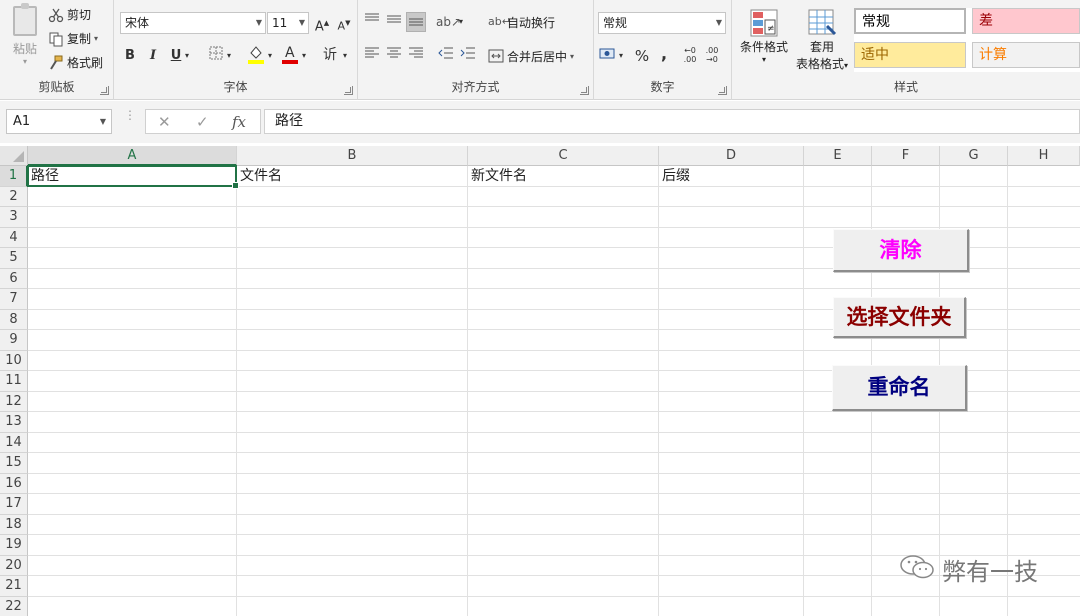  Describe the element at coordinates (352, 176) in the screenshot. I see `cell-B1: 文件名` at that location.